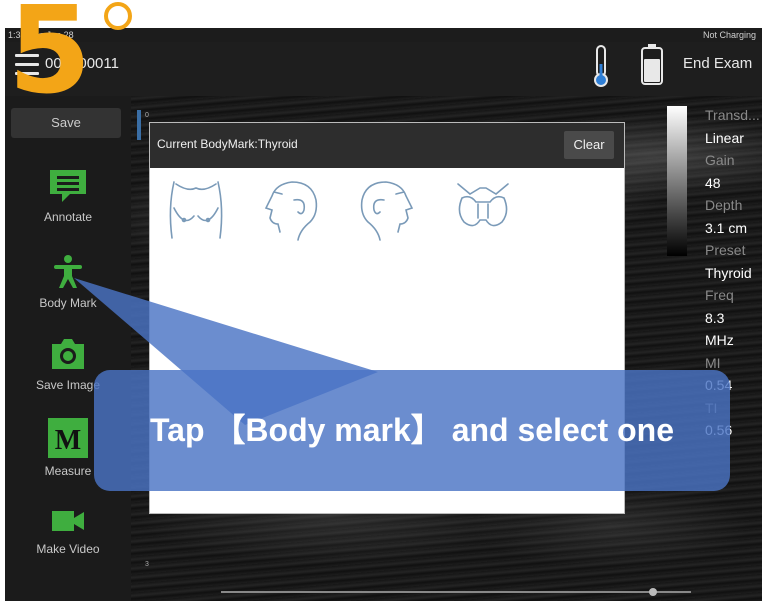 This screenshot has height=601, width=764. I want to click on callout-pointer, so click(226, 351).